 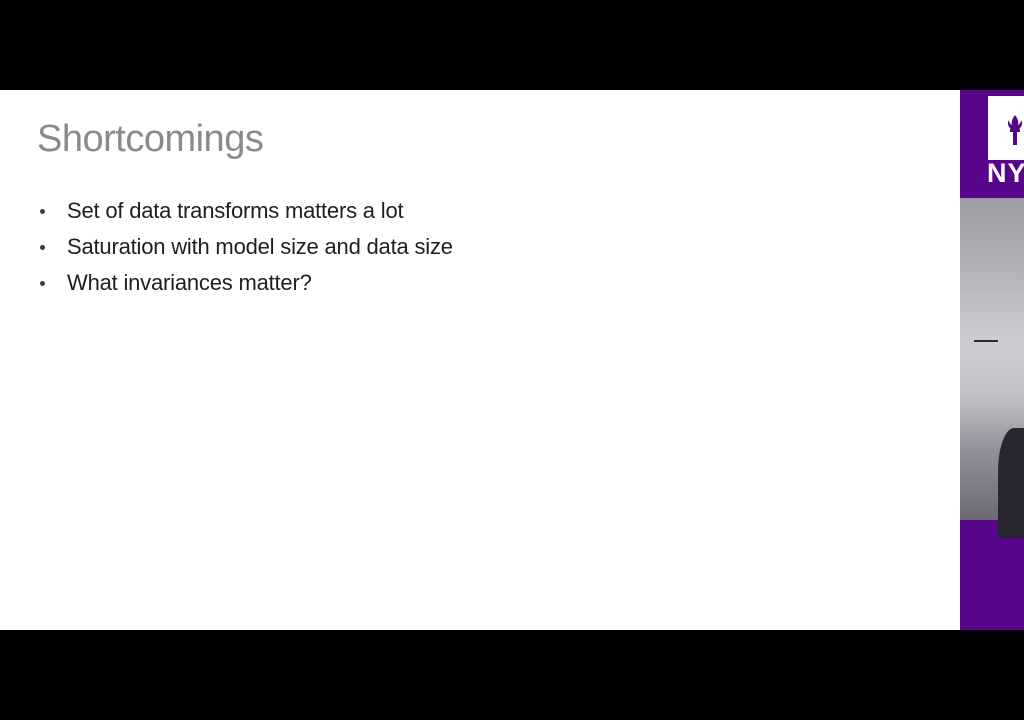 I want to click on speaker-sidebar: NY, so click(x=992, y=360).